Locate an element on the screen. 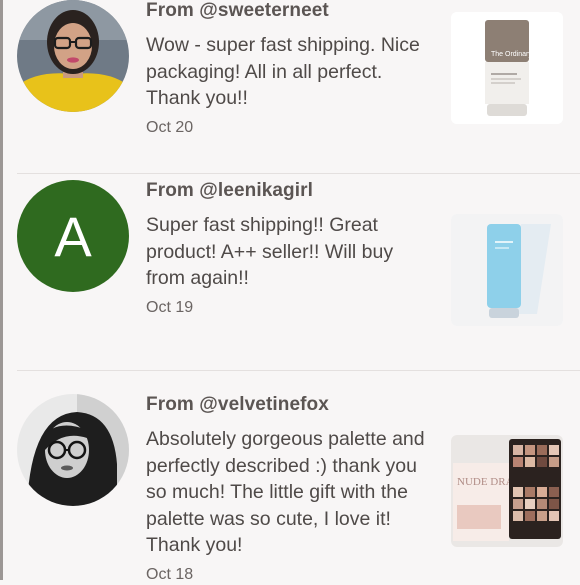  review-date: Oct 20 is located at coordinates (170, 127).